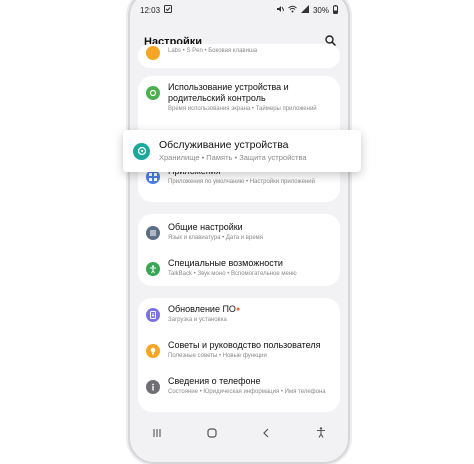 Image resolution: width=474 pixels, height=464 pixels. What do you see at coordinates (225, 263) in the screenshot?
I see `item-title: Специальные возможности` at bounding box center [225, 263].